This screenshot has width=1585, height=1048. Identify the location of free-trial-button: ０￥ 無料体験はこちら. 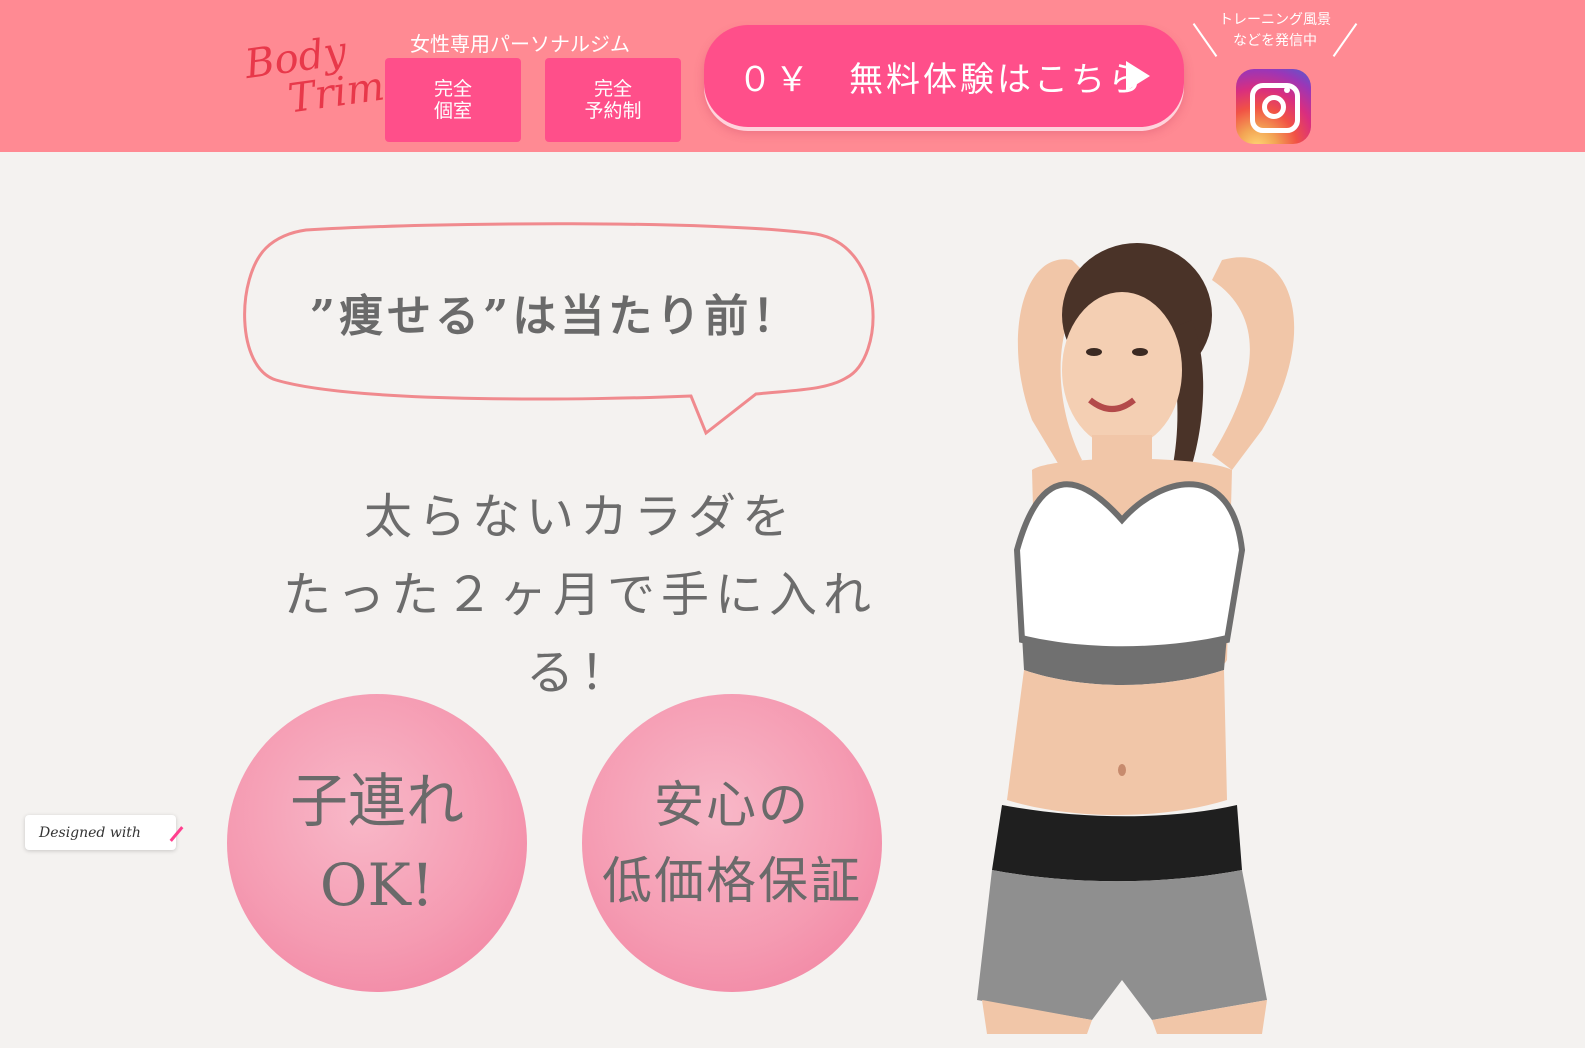
(944, 76).